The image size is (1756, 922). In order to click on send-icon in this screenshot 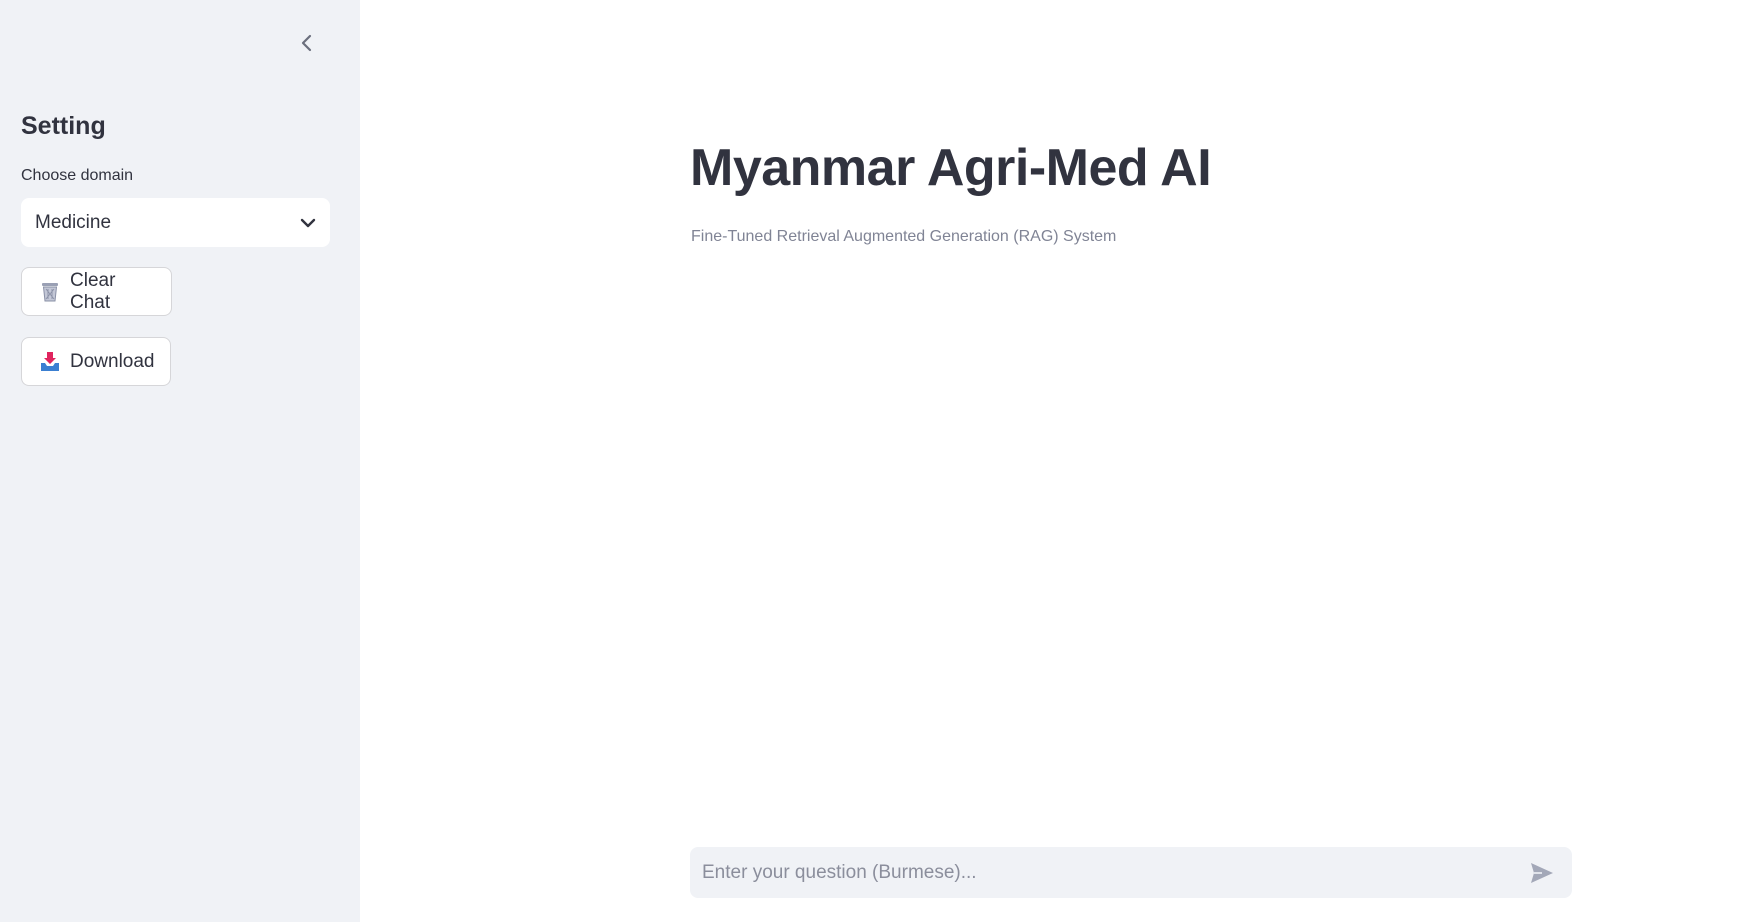, I will do `click(1542, 872)`.